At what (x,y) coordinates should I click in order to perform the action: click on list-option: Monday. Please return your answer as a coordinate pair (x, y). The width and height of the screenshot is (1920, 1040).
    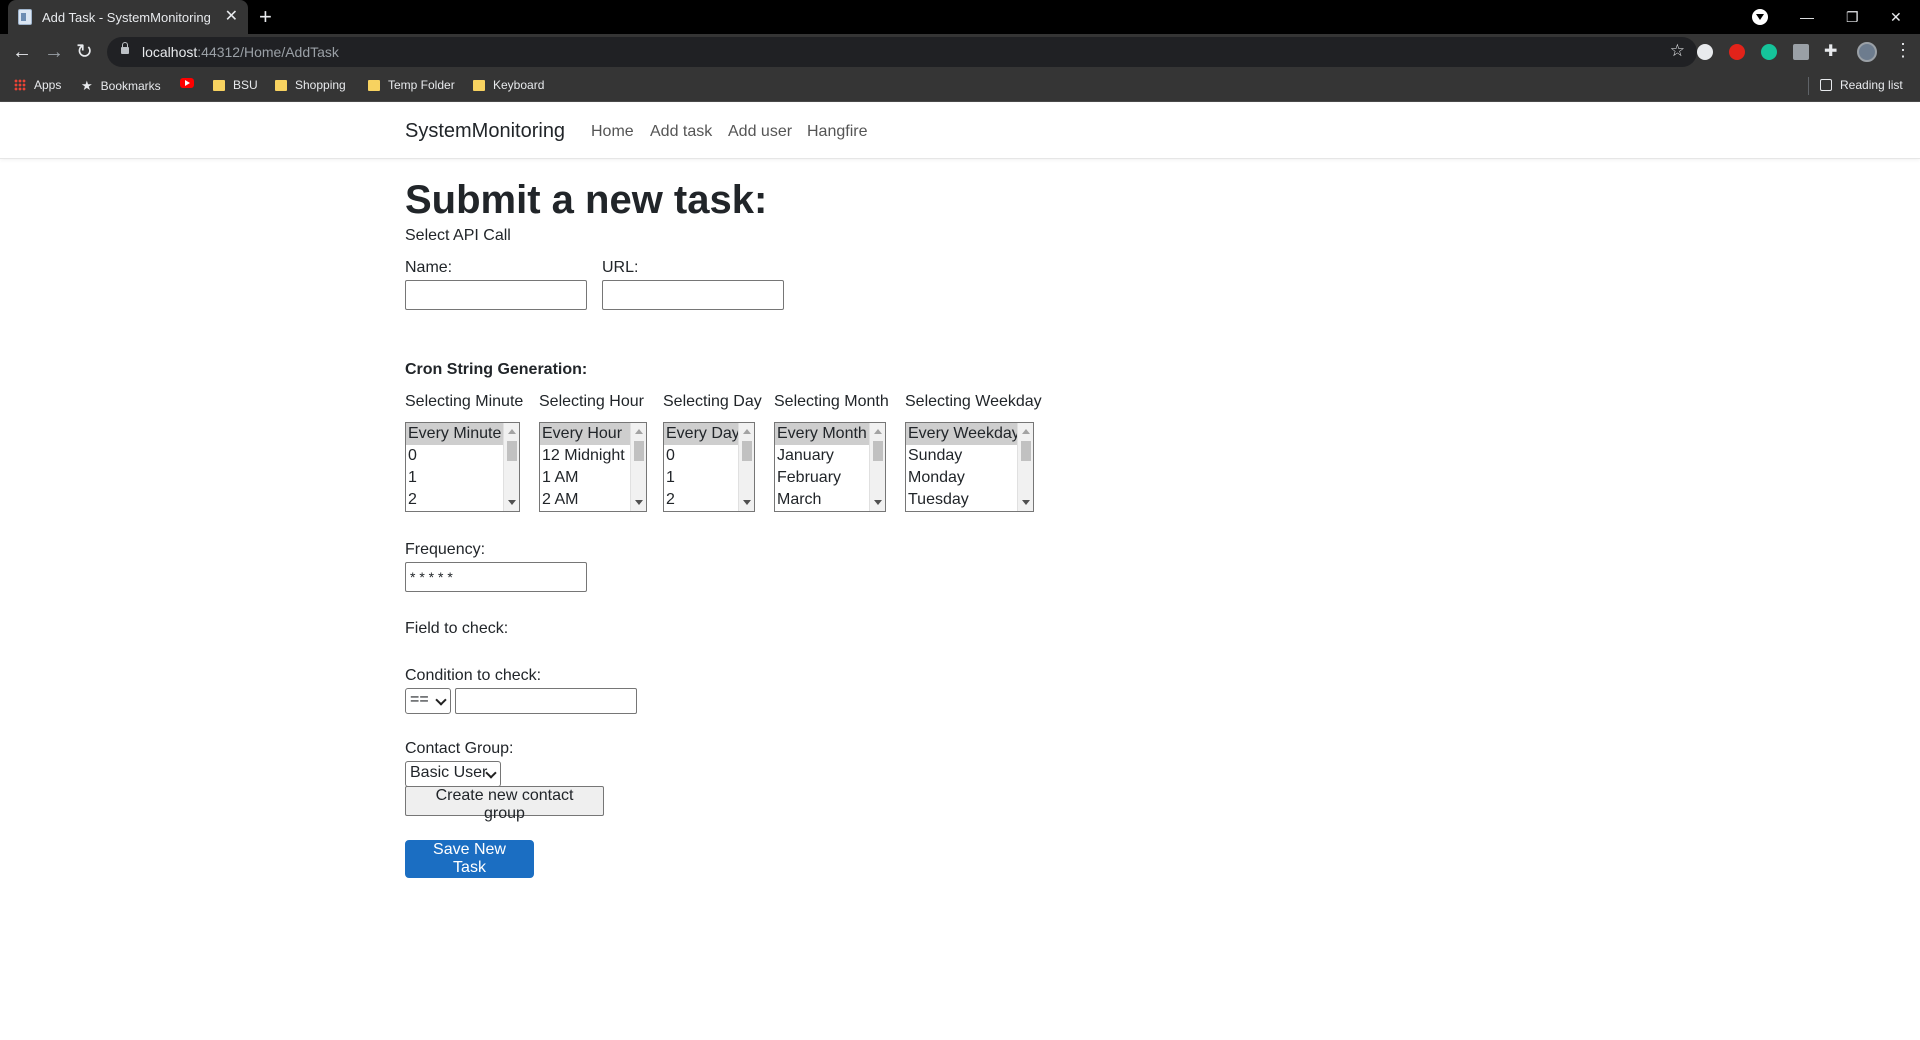
    Looking at the image, I should click on (969, 478).